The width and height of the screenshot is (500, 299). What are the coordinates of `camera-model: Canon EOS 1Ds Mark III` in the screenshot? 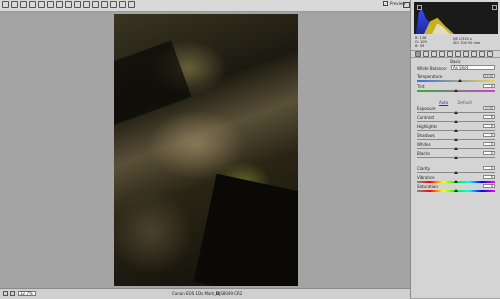 It's located at (196, 293).